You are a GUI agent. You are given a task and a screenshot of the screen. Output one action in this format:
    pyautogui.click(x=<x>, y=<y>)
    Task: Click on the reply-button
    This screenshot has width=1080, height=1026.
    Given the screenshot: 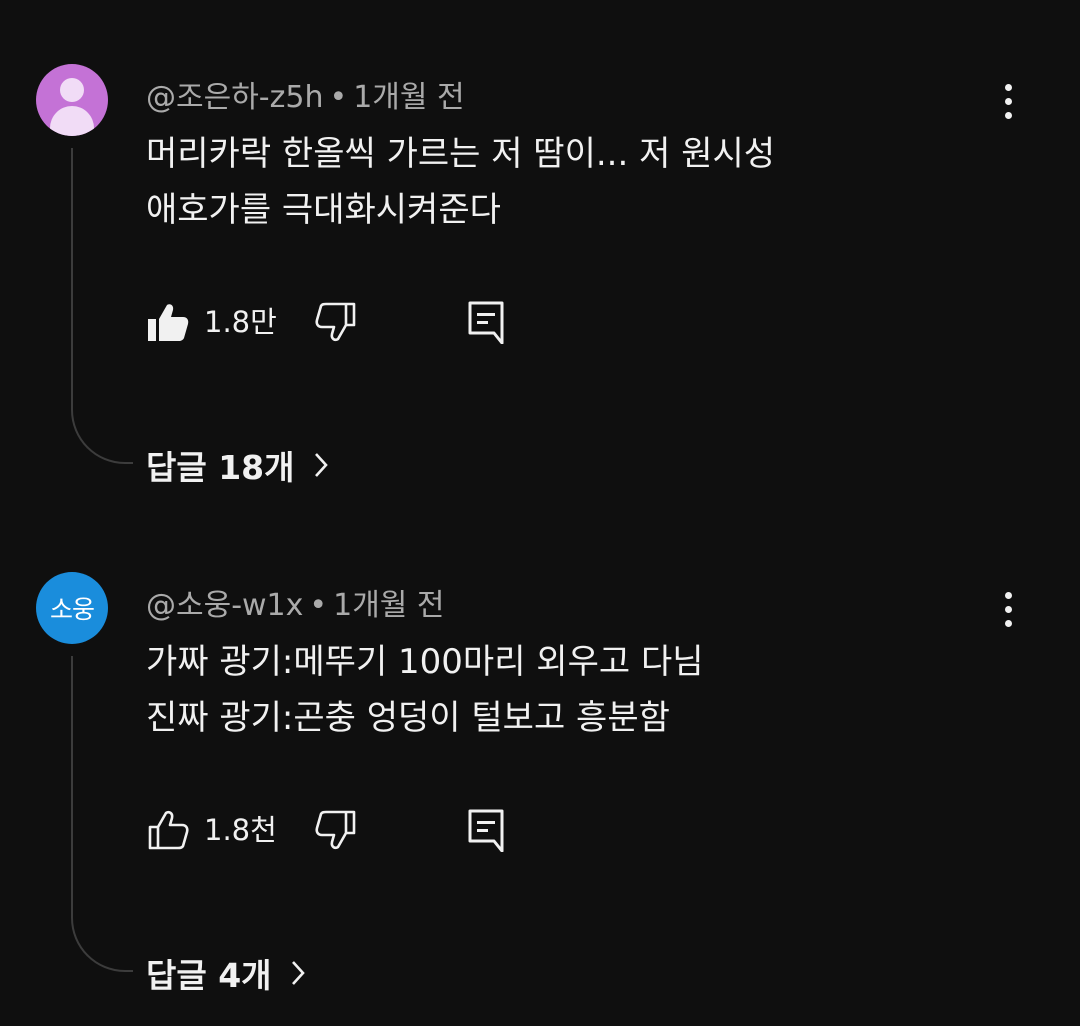 What is the action you would take?
    pyautogui.click(x=486, y=830)
    